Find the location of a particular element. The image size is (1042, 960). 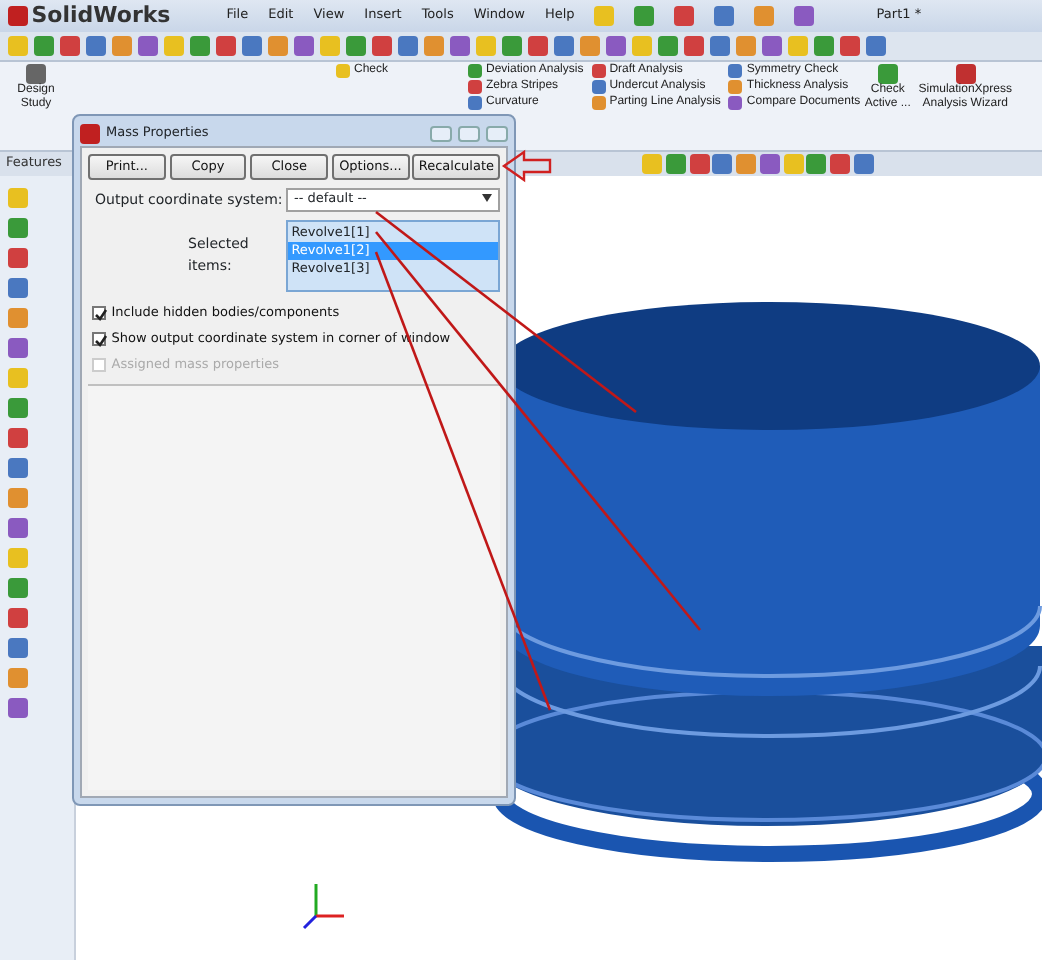

annotation-arrow-icon is located at coordinates (526, 166).